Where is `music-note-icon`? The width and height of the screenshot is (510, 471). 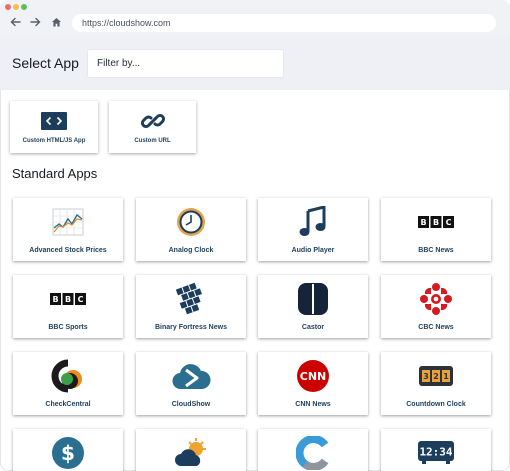 music-note-icon is located at coordinates (313, 222).